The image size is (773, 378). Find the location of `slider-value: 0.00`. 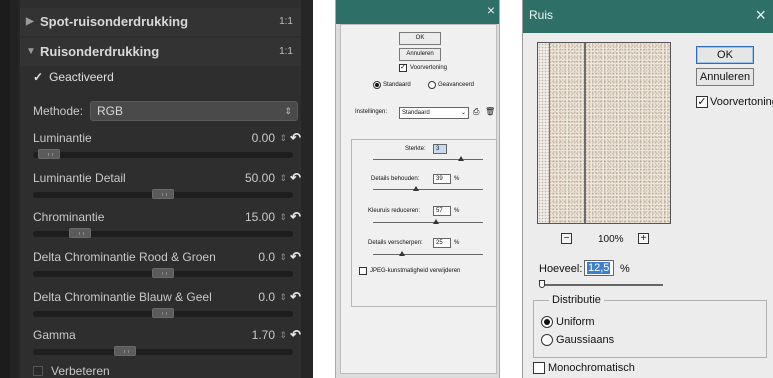

slider-value: 0.00 is located at coordinates (245, 138).